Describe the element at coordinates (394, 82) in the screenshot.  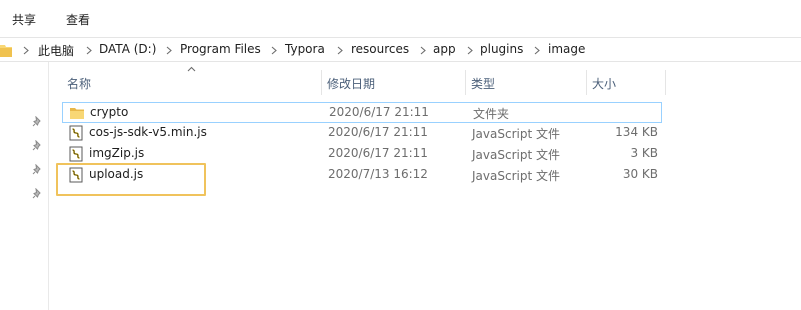
I see `column-header-date: 修改日期` at that location.